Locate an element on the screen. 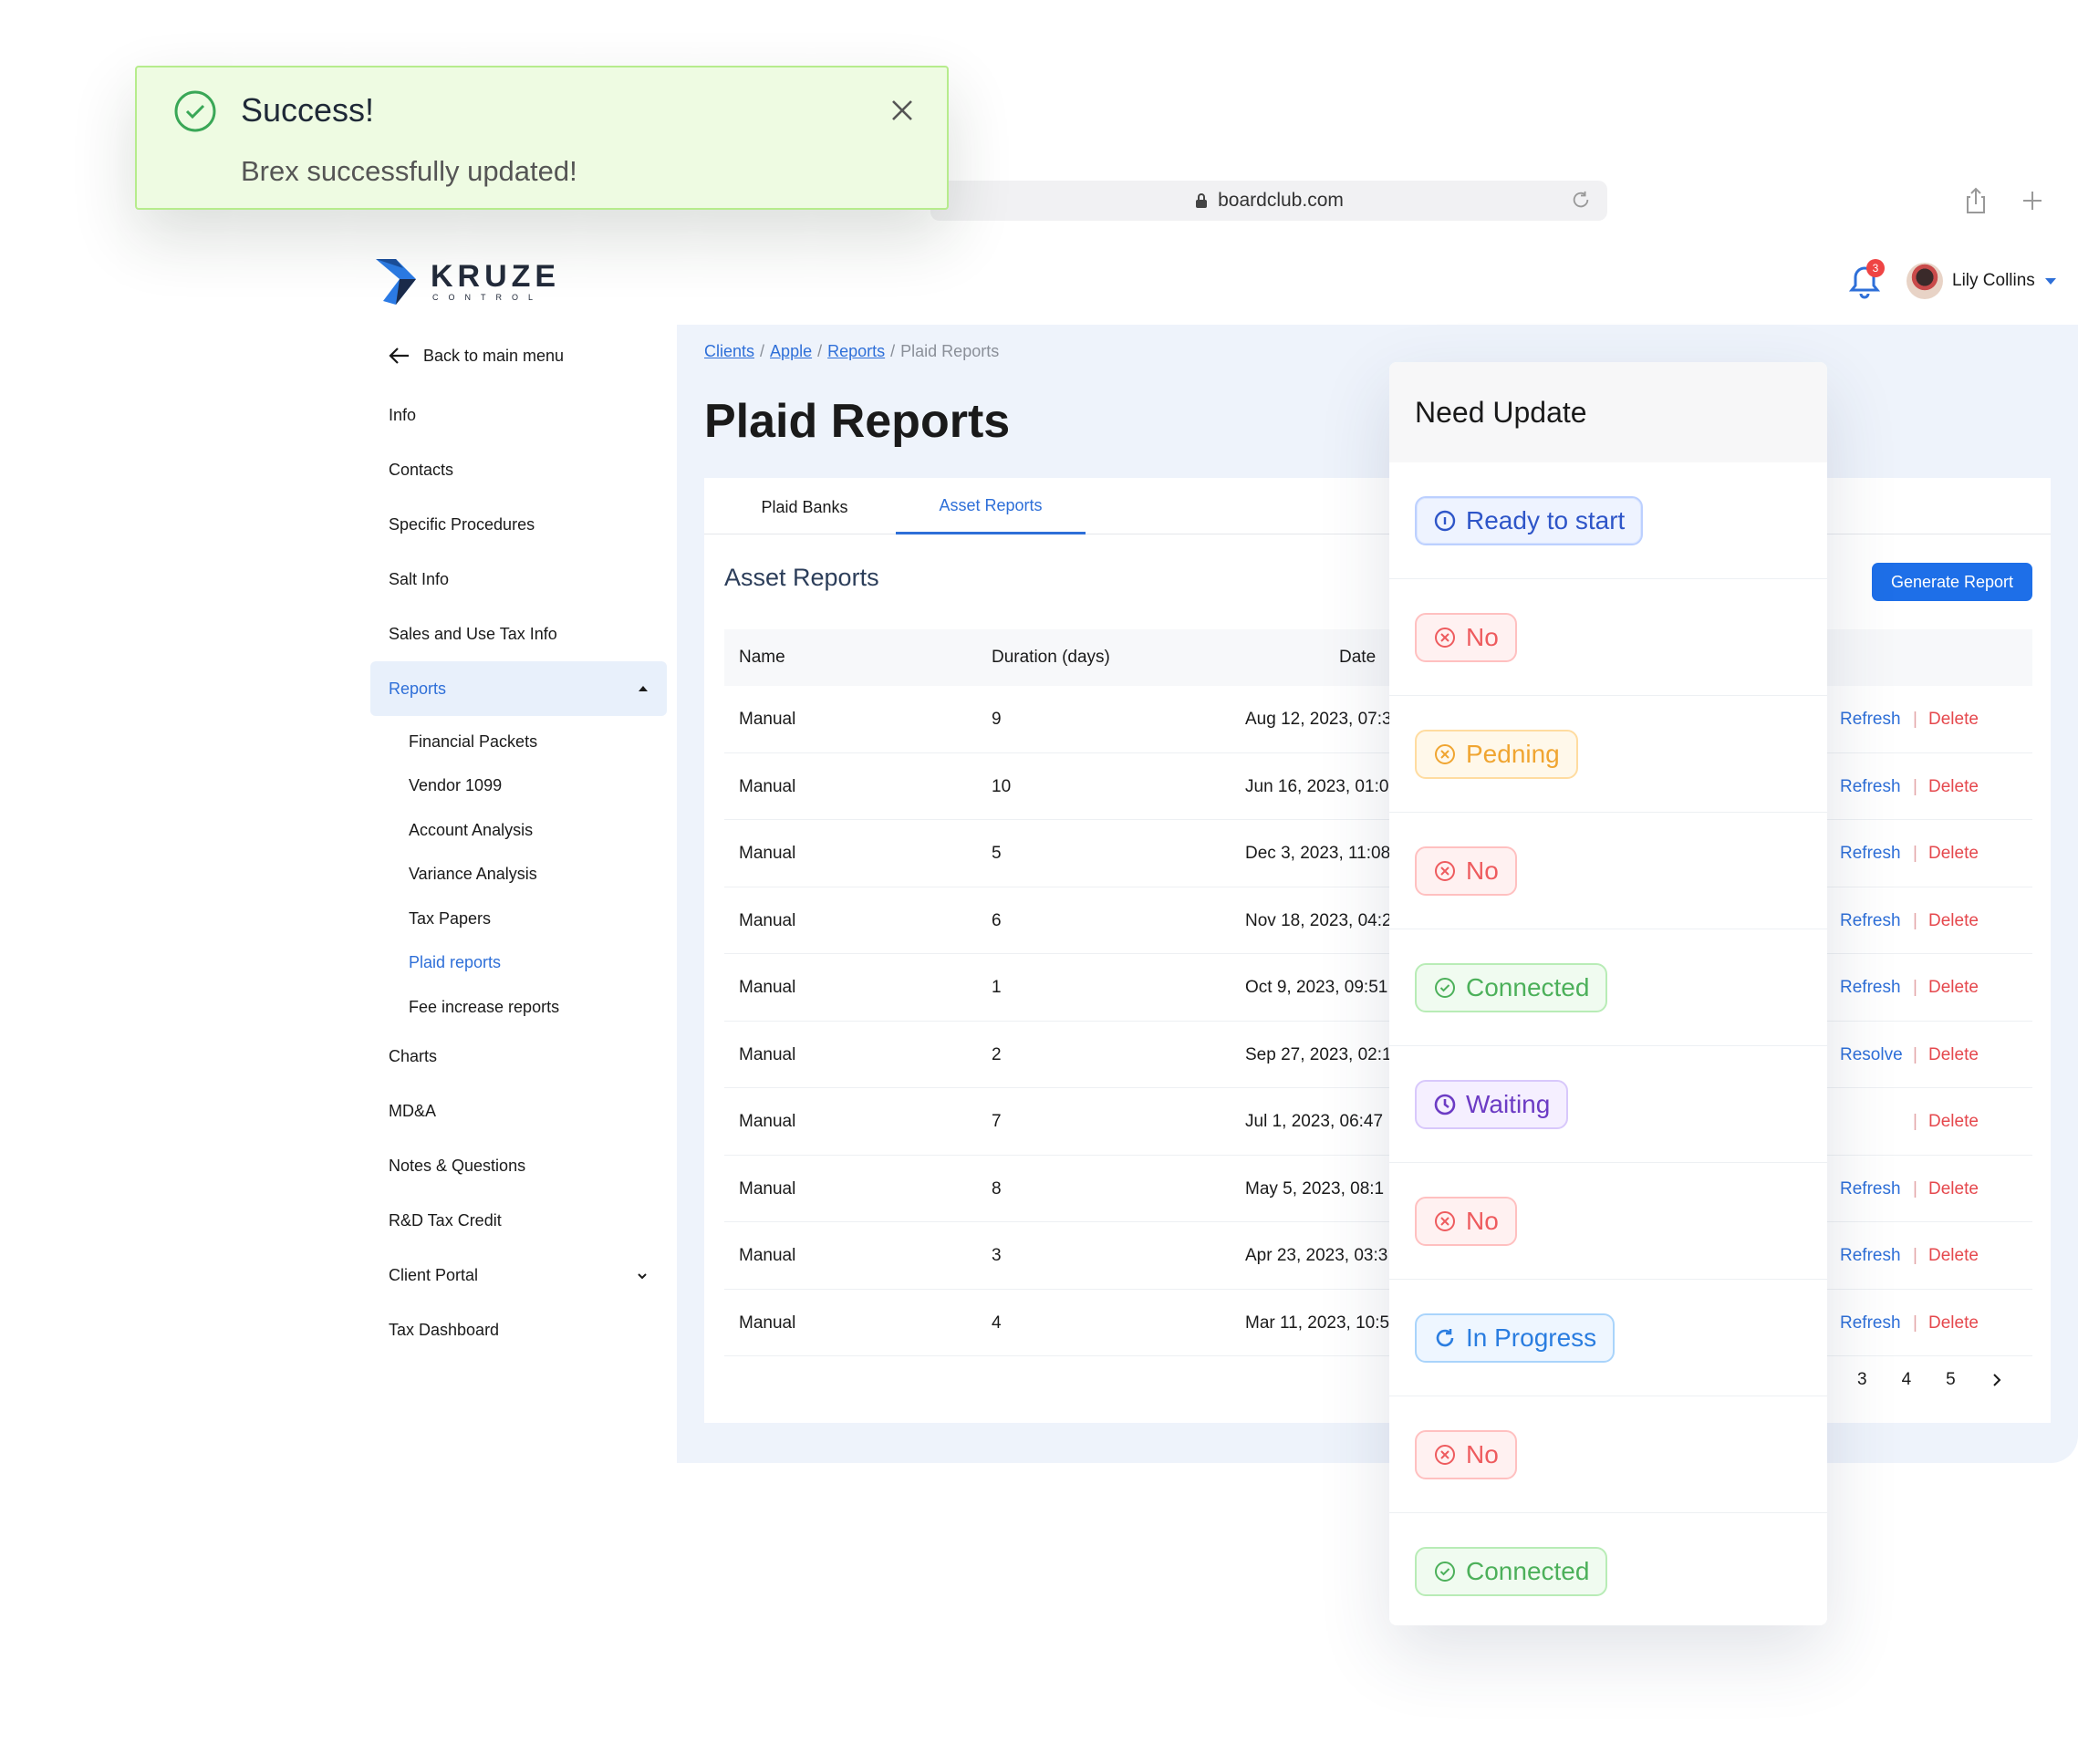 This screenshot has width=2078, height=1764. resolve-link: Resolve is located at coordinates (1872, 1055).